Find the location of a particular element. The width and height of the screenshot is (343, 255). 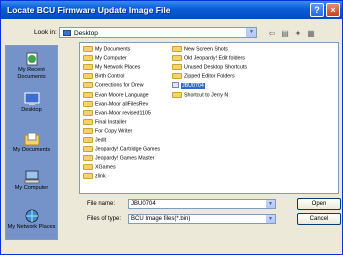

my-computer-icon is located at coordinates (32, 177).